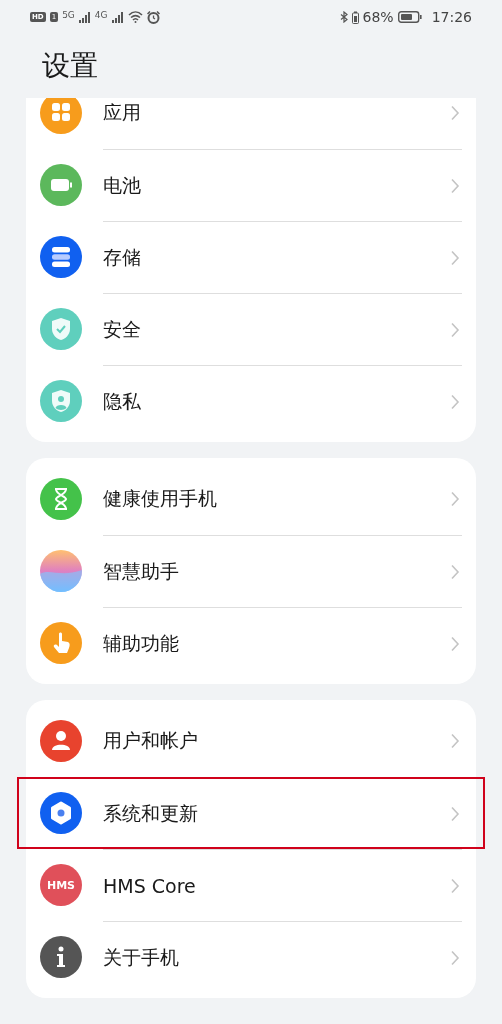  I want to click on page-title: 设置, so click(70, 66).